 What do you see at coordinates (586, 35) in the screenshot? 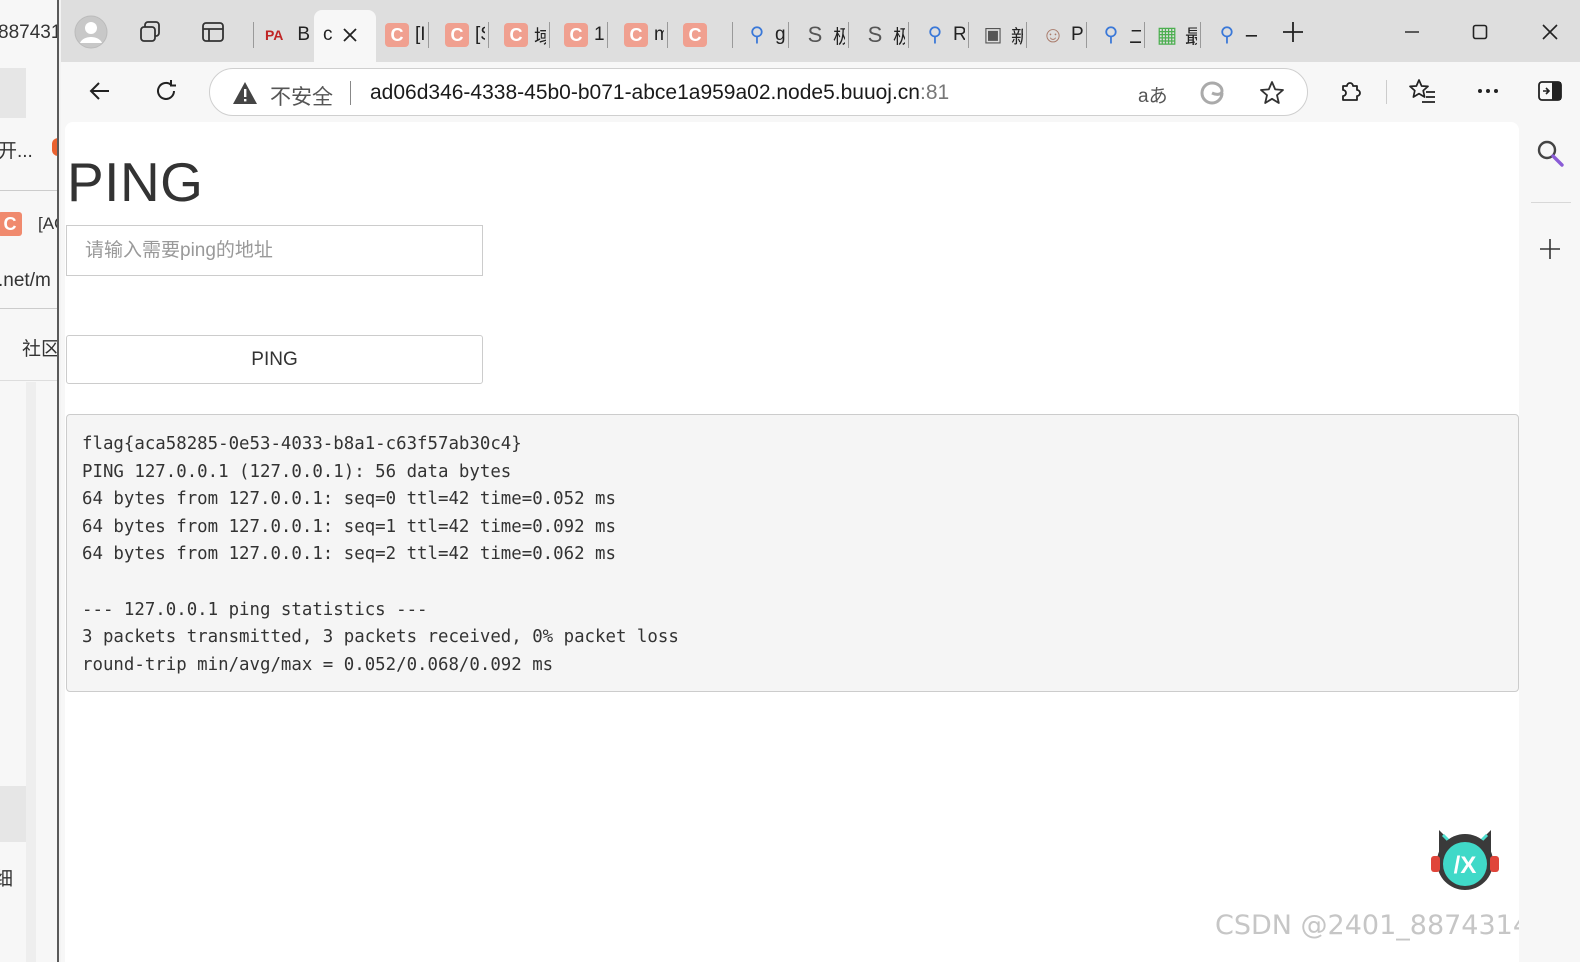
I see `tab-item: C1` at bounding box center [586, 35].